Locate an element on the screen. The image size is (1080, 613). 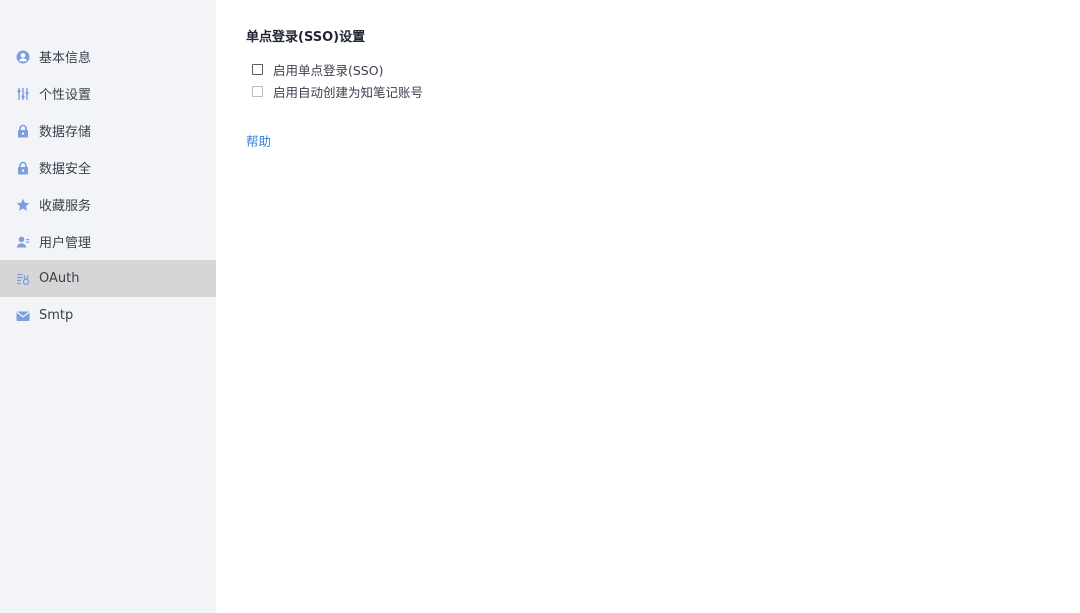
sidebar-item-personalization: 个性设置 is located at coordinates (108, 93).